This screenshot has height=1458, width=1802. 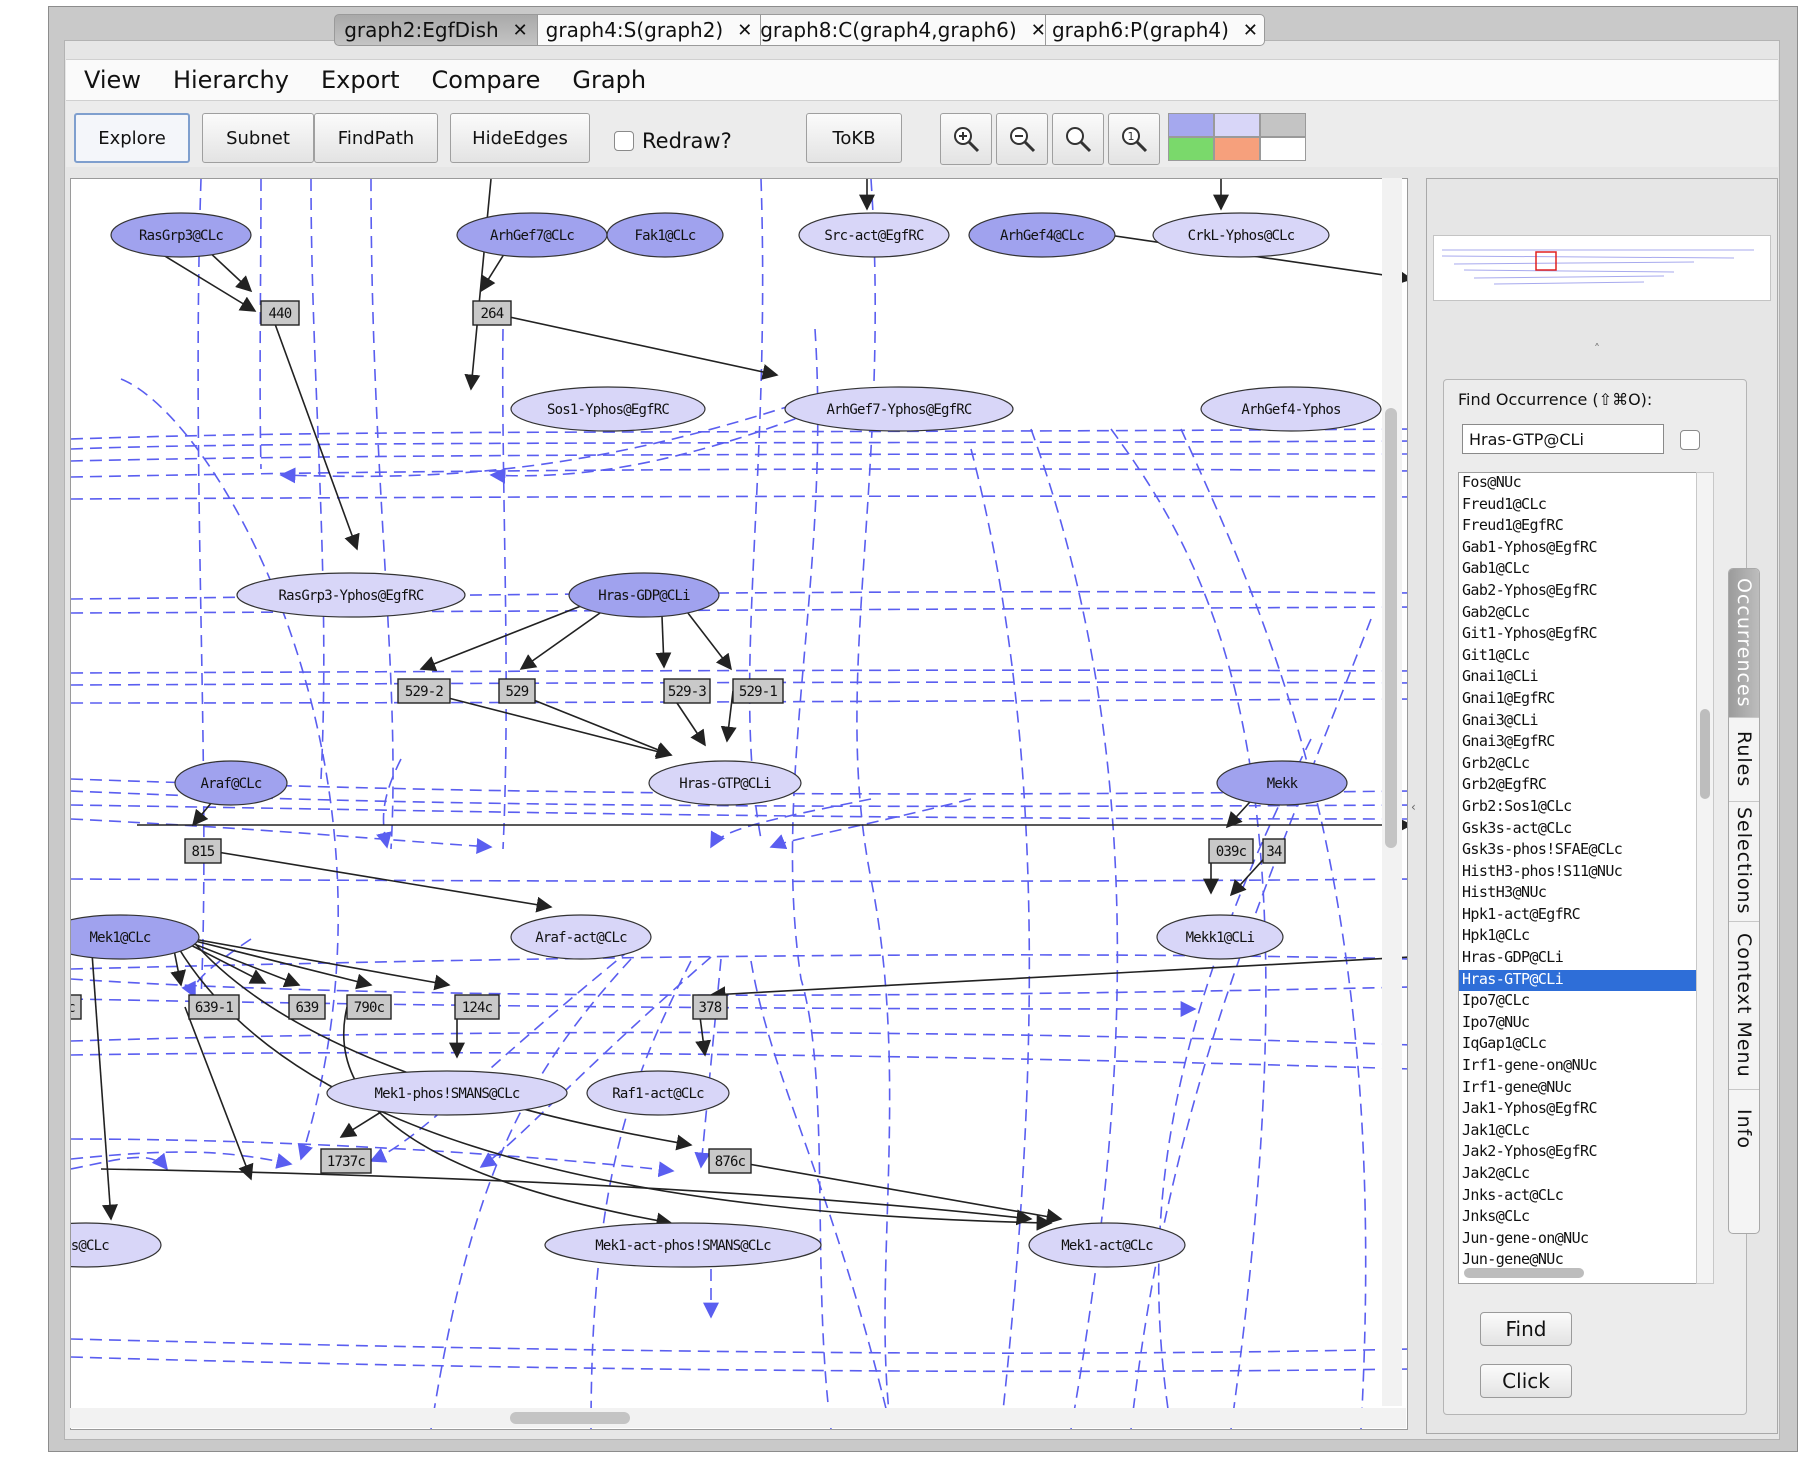 What do you see at coordinates (1585, 959) in the screenshot?
I see `list-item: Hras-GDP@CLi` at bounding box center [1585, 959].